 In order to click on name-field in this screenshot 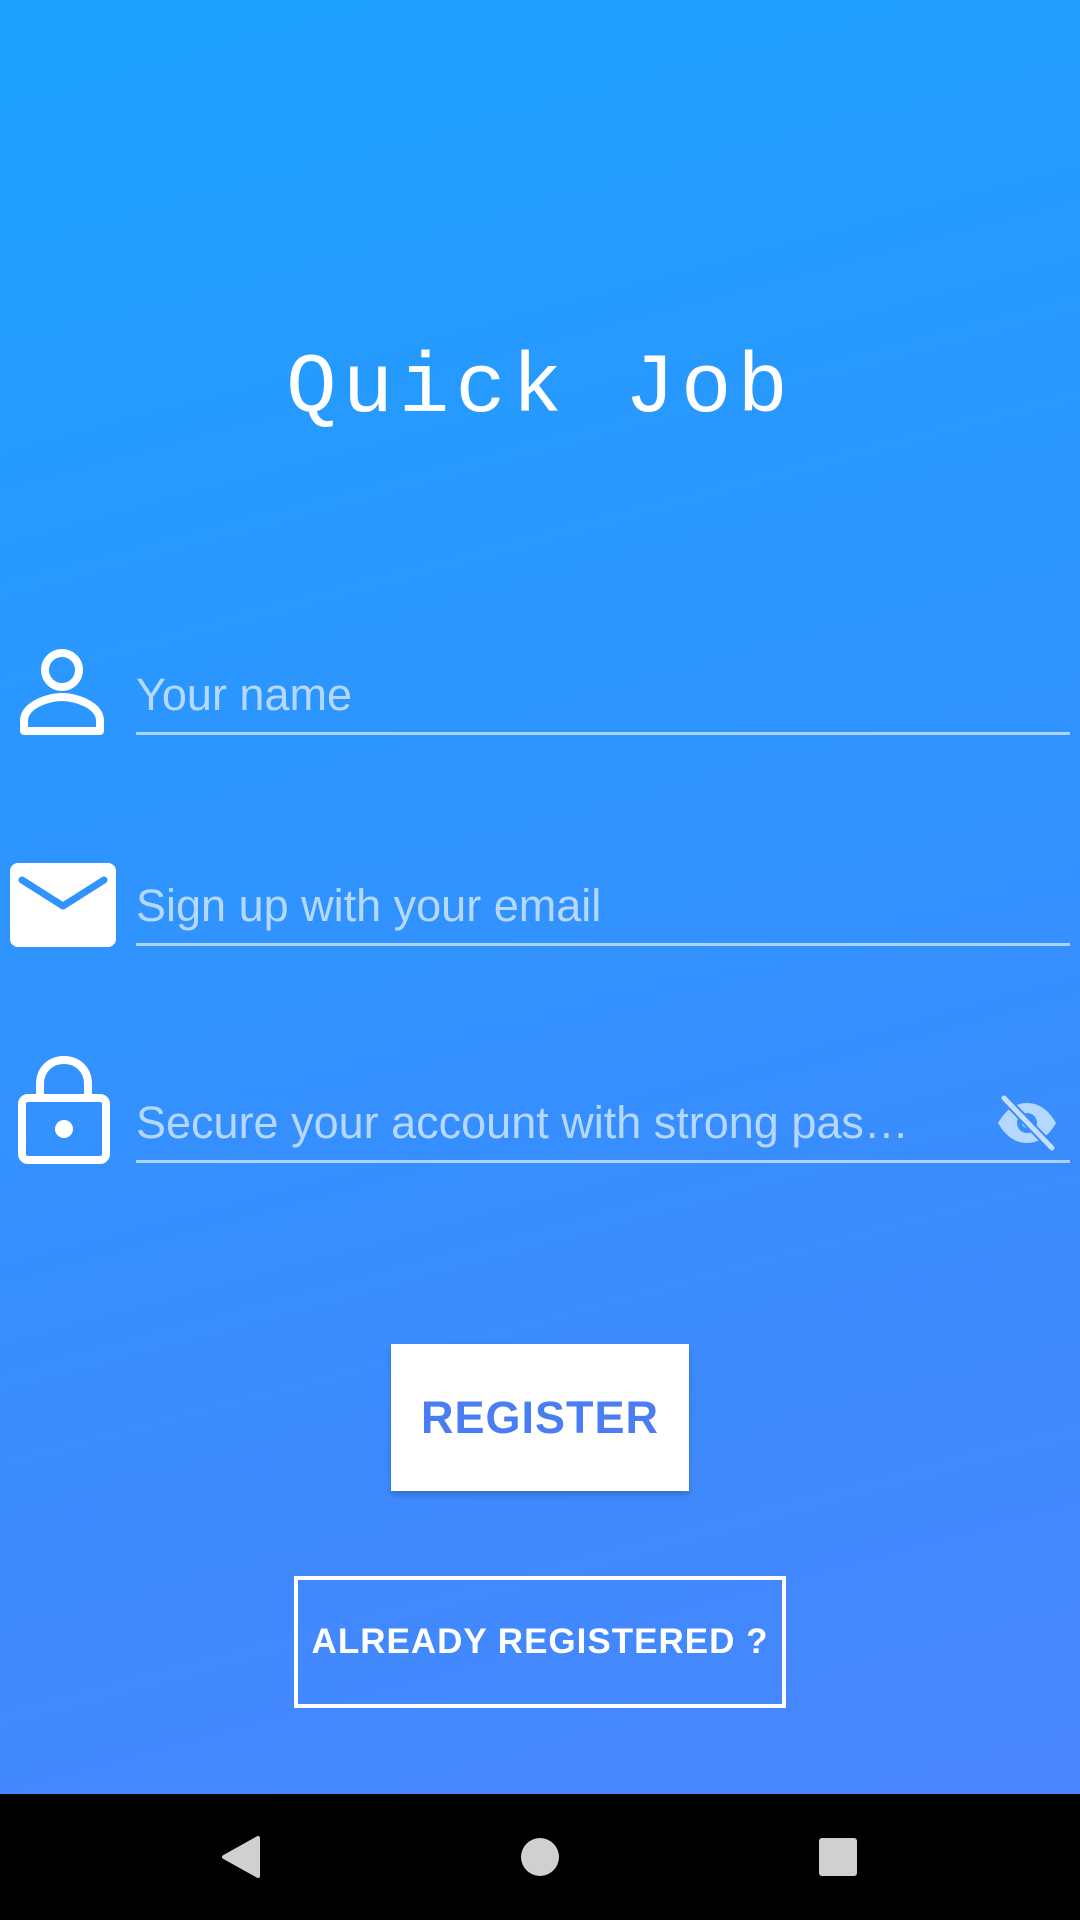, I will do `click(603, 698)`.